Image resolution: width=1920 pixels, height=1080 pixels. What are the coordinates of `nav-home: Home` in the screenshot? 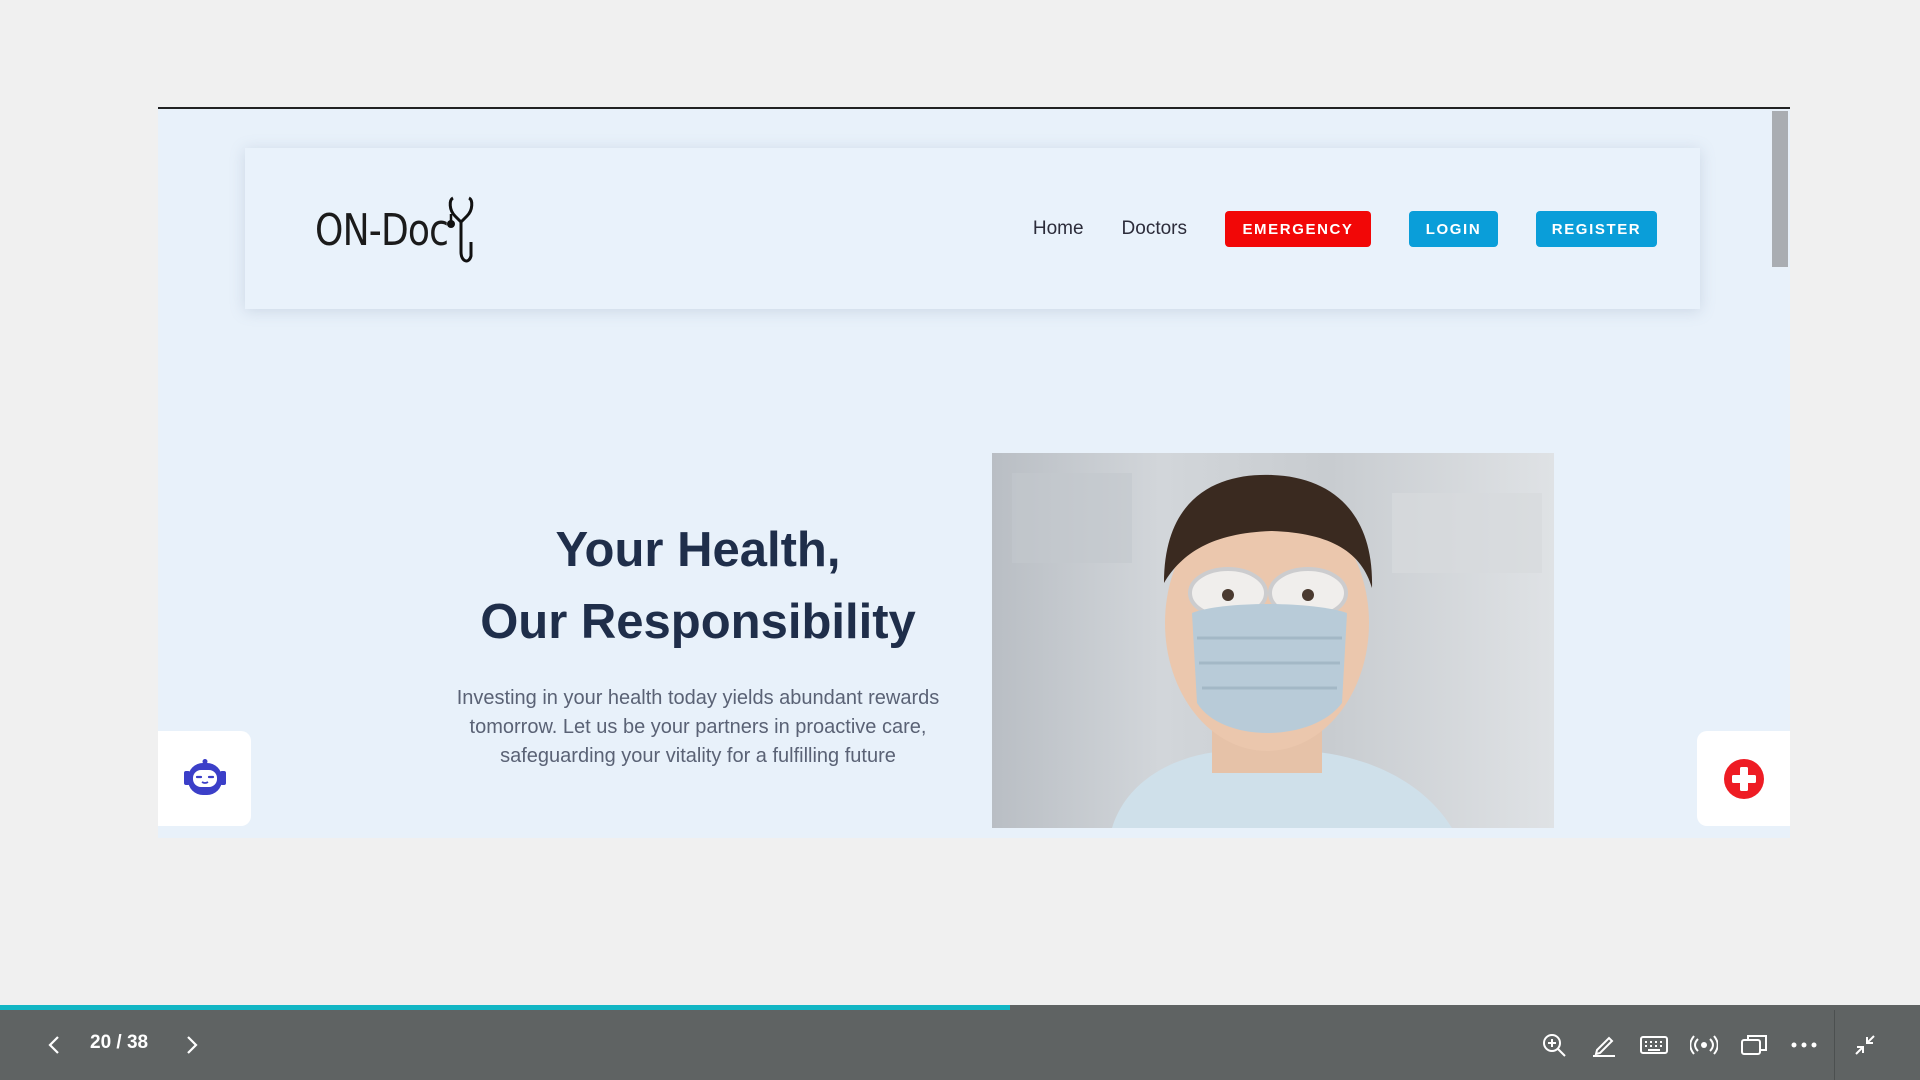 It's located at (1058, 229).